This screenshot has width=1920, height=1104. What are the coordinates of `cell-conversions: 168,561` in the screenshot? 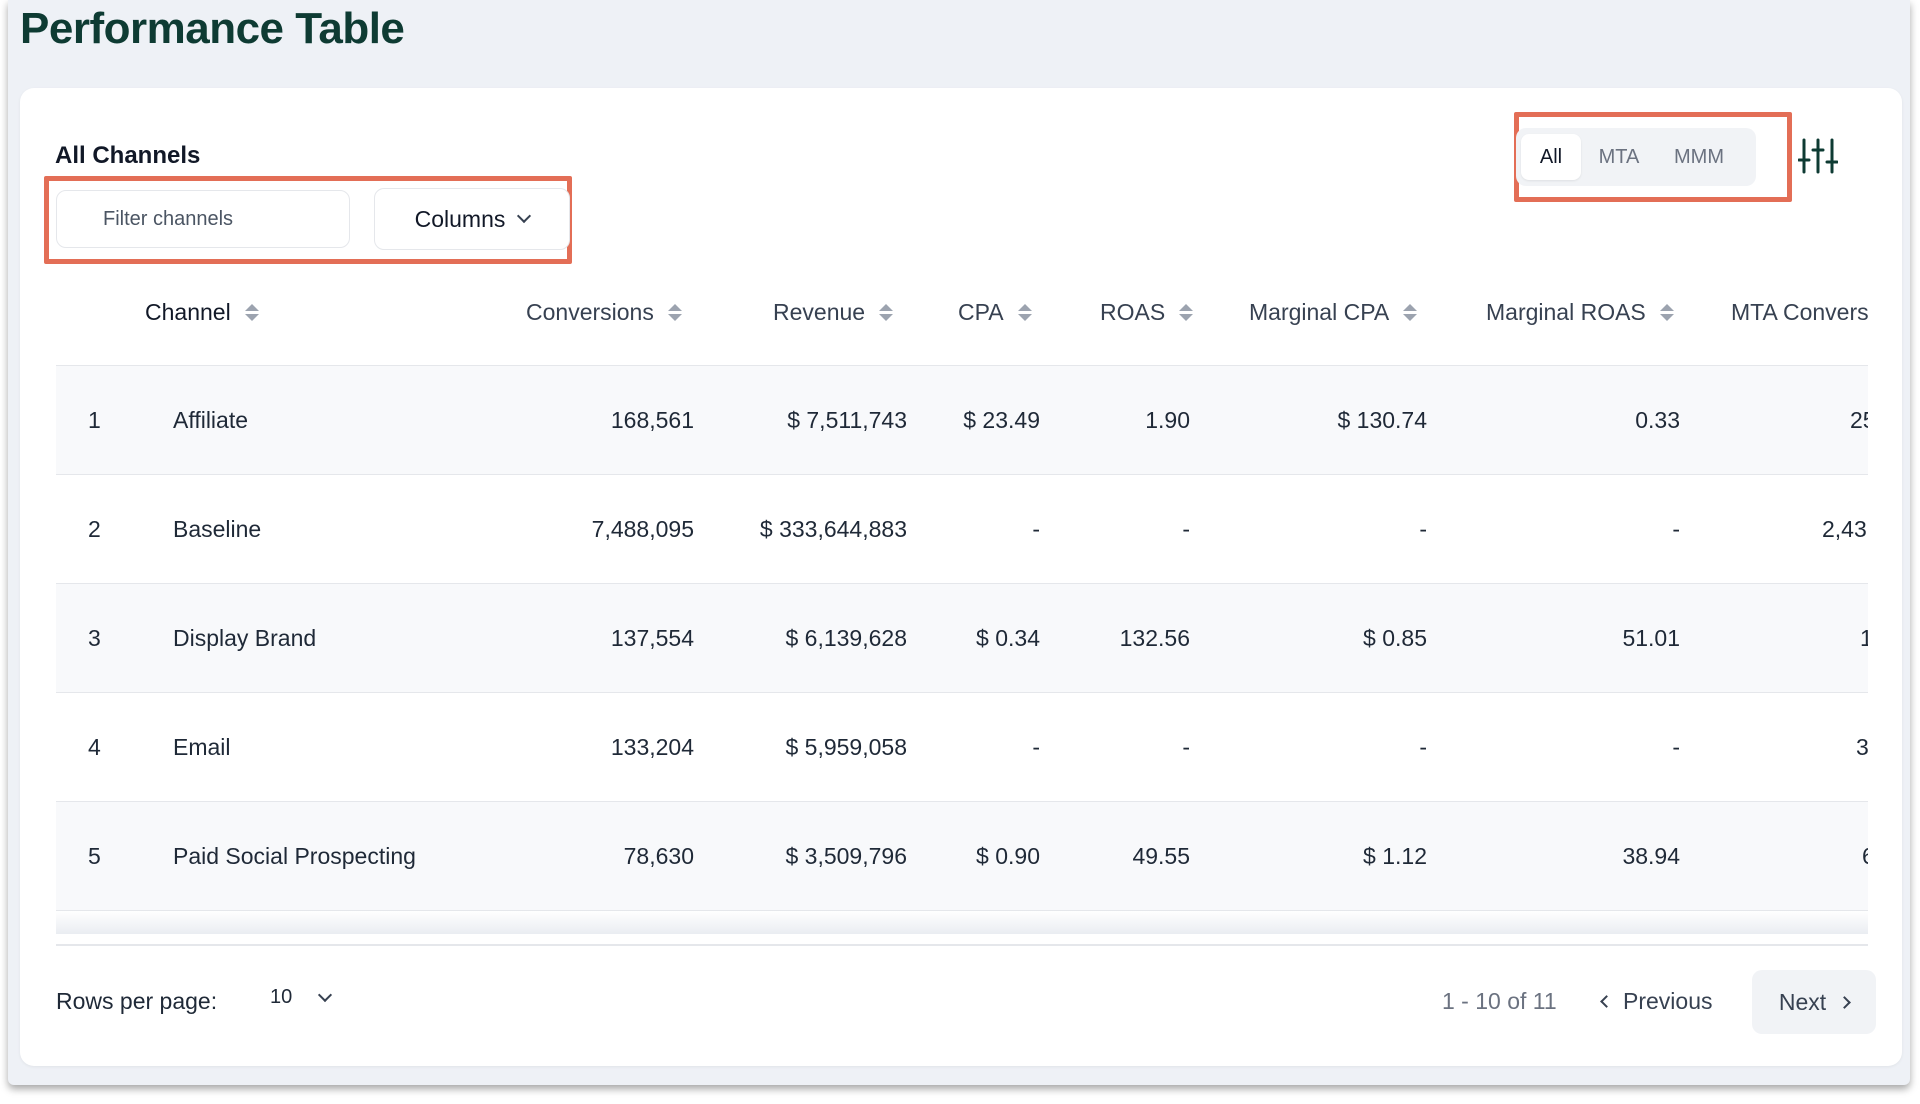 It's located at (652, 419).